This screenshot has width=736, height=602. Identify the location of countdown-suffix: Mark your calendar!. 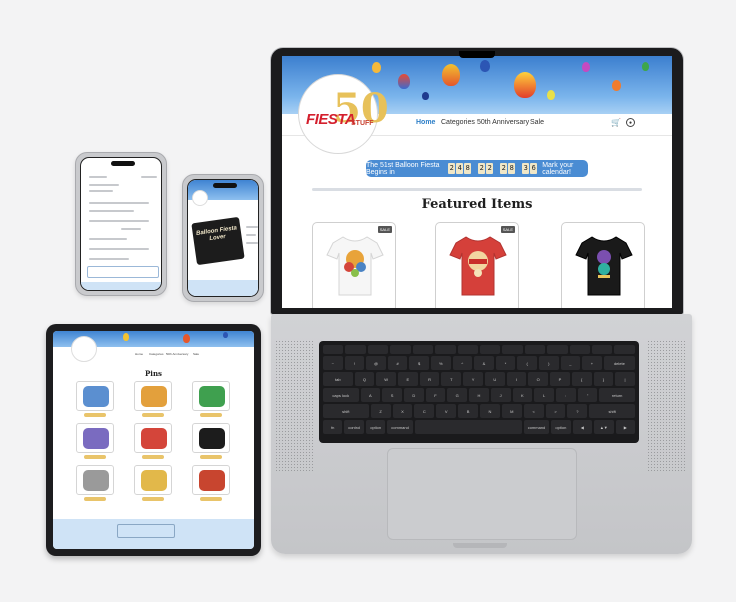
(558, 168).